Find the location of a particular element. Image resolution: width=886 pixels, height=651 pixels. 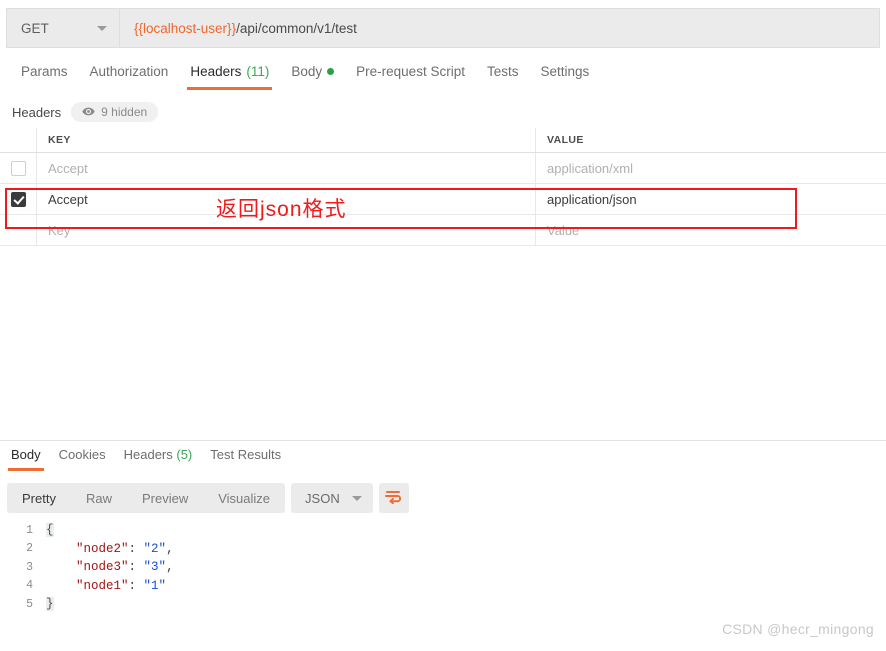

new-row-value-placeholder: Value is located at coordinates (563, 230).